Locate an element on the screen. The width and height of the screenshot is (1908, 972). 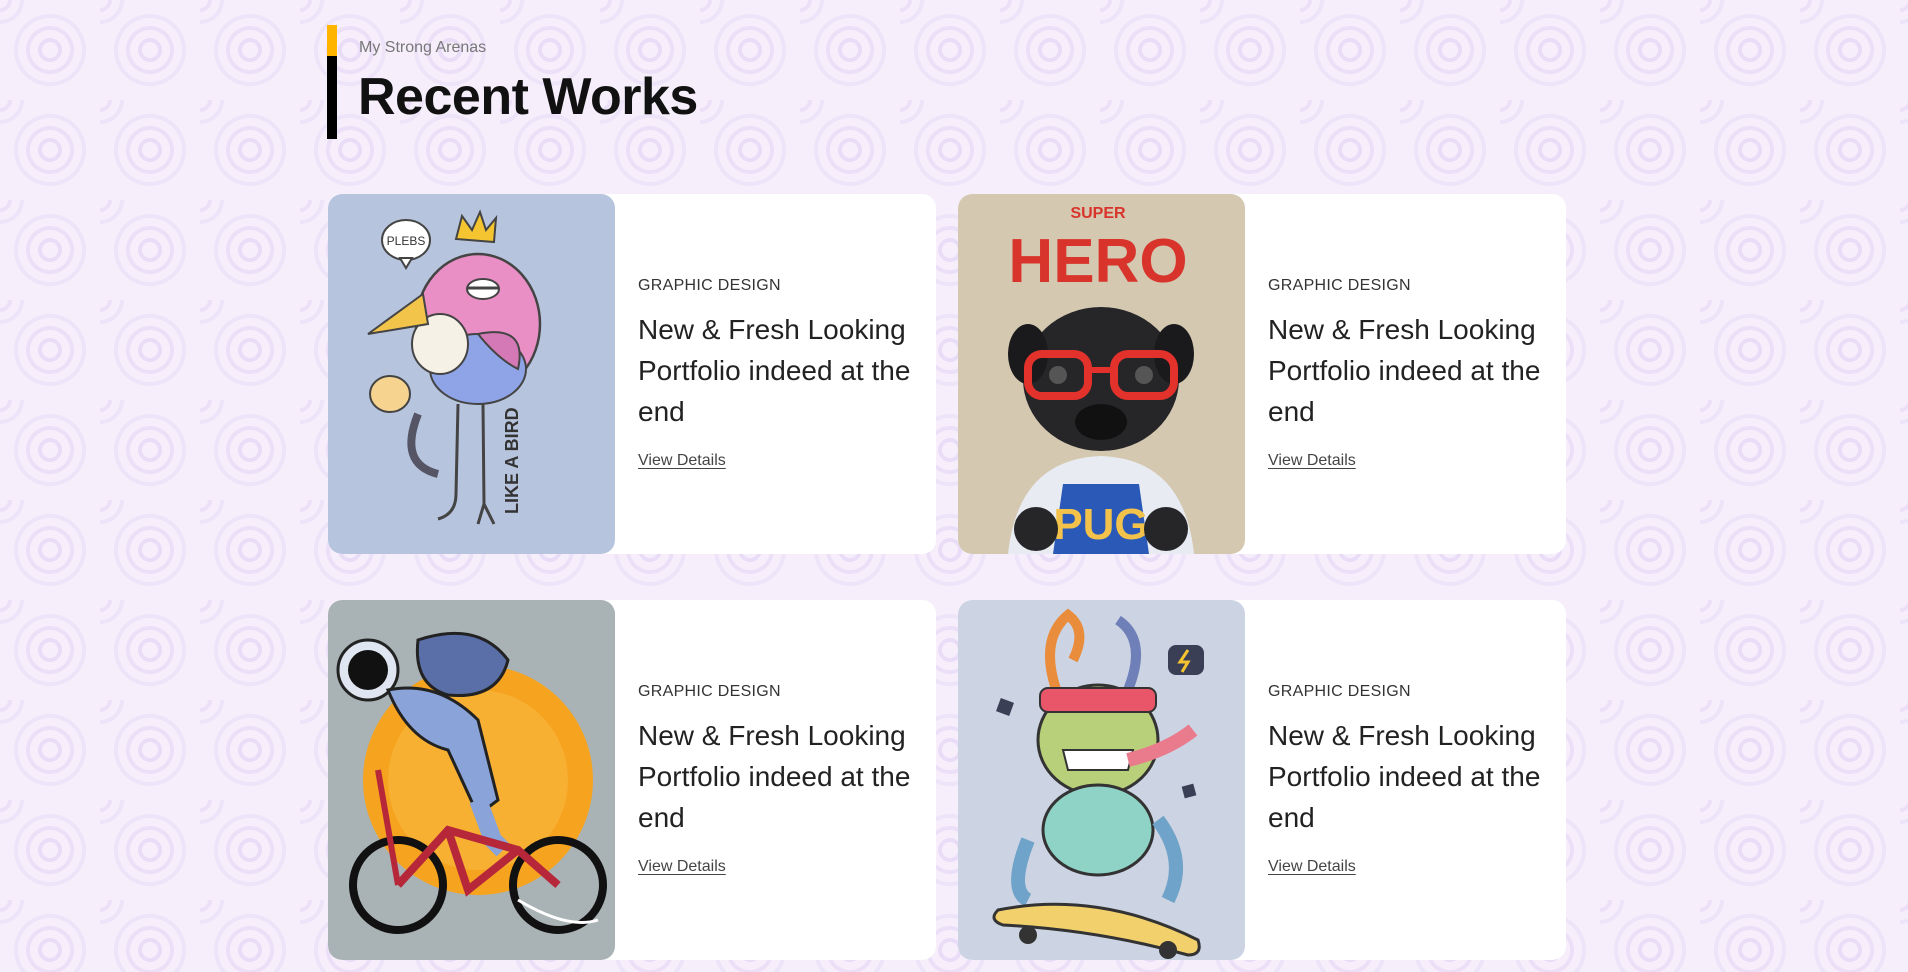
superhero-pug-image: SUPER HERO PUG is located at coordinates (1101, 374).